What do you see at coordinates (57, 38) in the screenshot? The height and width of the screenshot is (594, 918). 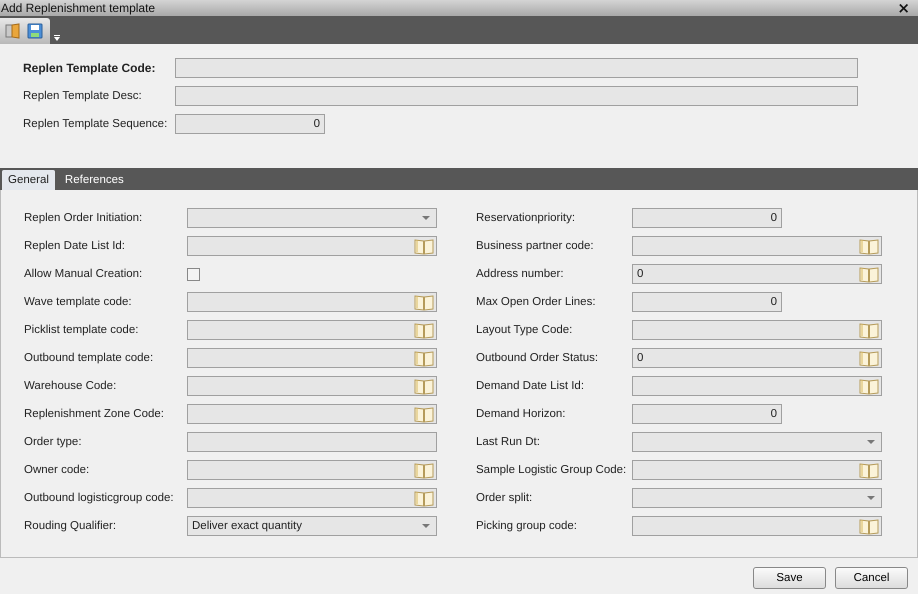 I see `overflow-icon` at bounding box center [57, 38].